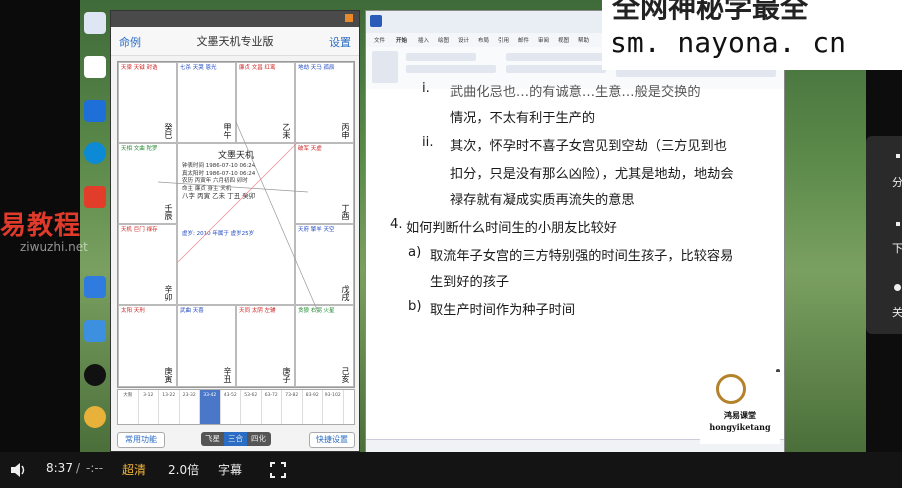 This screenshot has width=902, height=488. I want to click on quick-settings-button: 快捷设置, so click(332, 440).